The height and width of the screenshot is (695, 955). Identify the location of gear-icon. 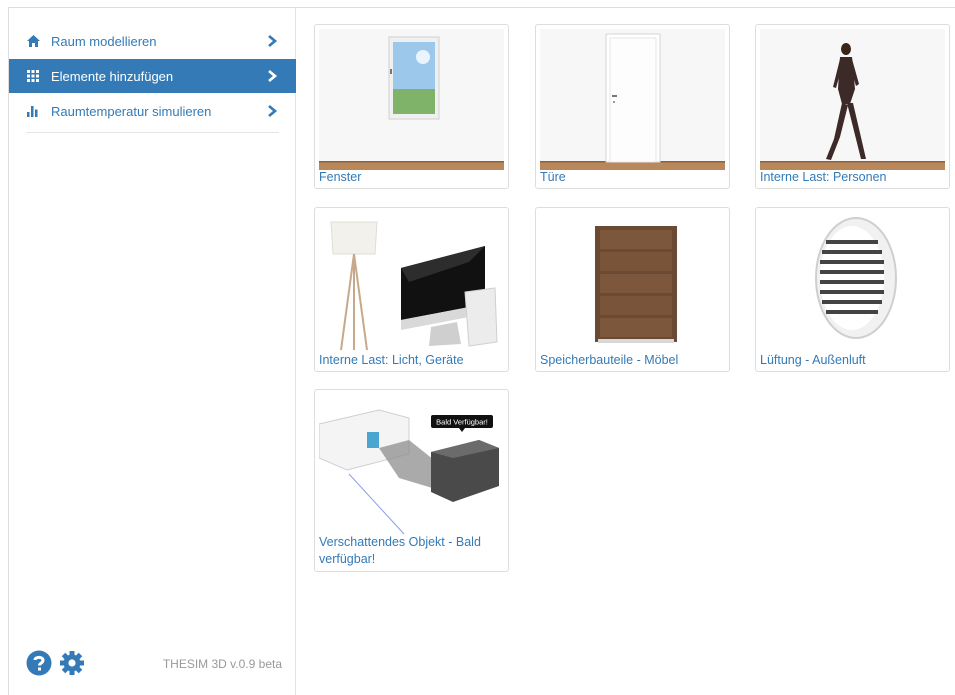
(72, 663).